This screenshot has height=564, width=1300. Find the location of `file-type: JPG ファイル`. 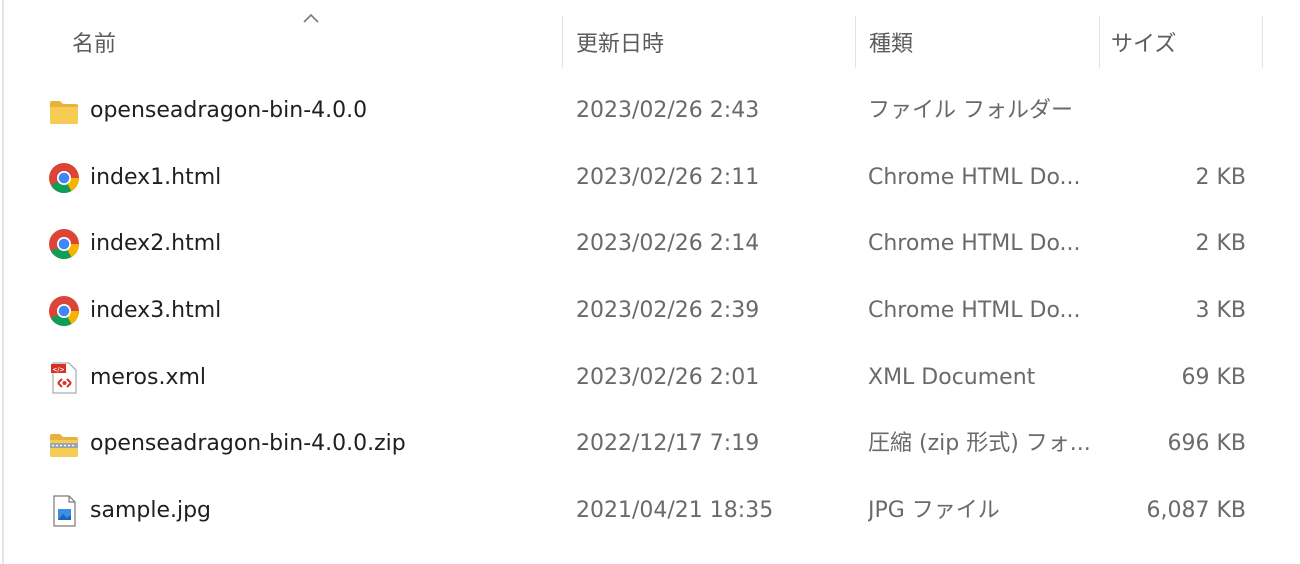

file-type: JPG ファイル is located at coordinates (934, 510).